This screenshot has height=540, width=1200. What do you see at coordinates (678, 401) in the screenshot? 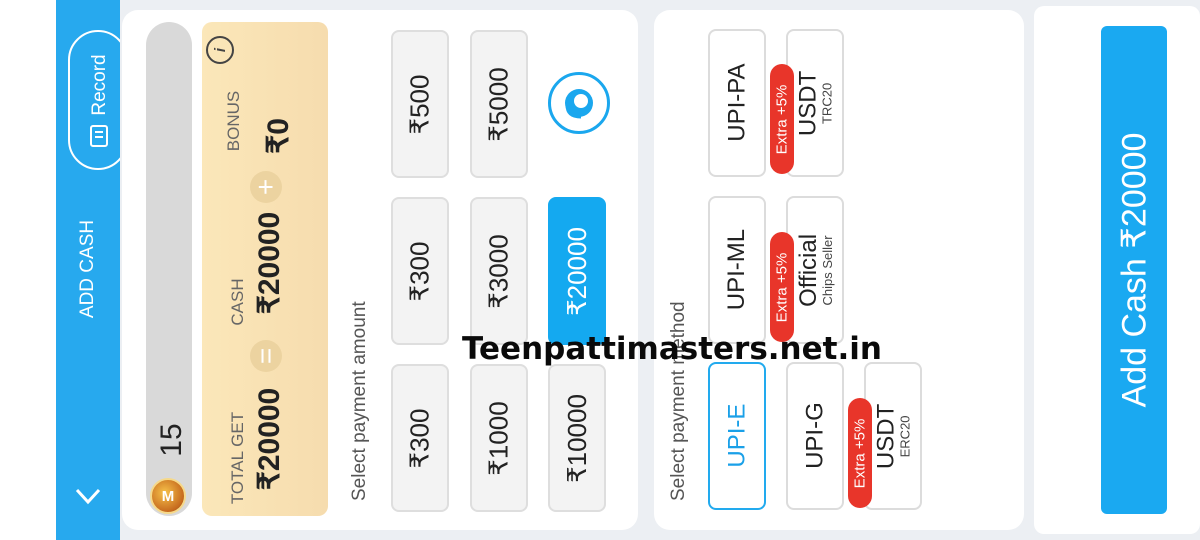
I see `method-section-label: Select payment method` at bounding box center [678, 401].